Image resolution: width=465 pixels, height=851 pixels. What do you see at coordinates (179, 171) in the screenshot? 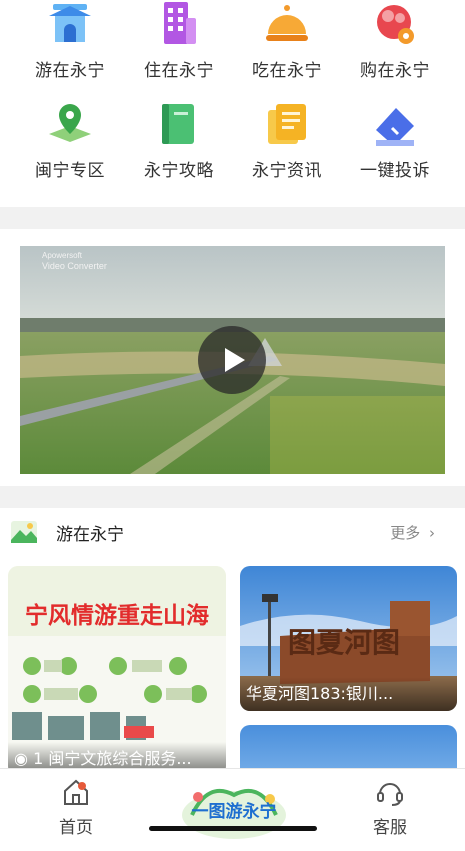
I see `category-label: 永宁攻略` at bounding box center [179, 171].